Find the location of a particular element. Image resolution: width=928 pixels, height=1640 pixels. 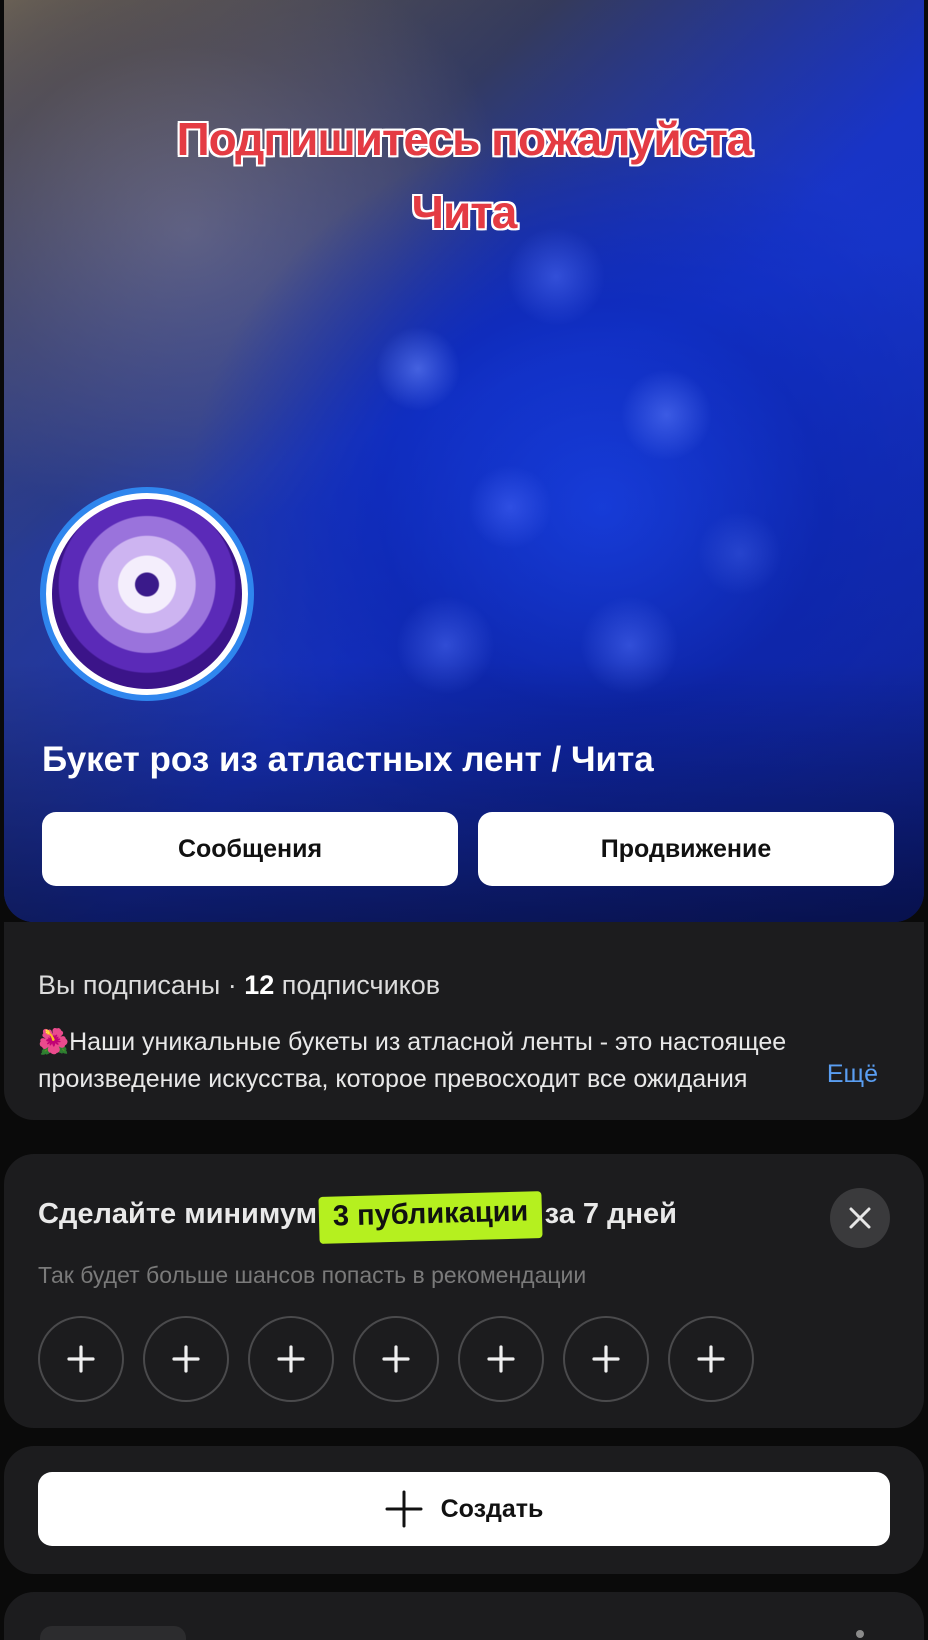

create-button: Создать is located at coordinates (464, 1509).